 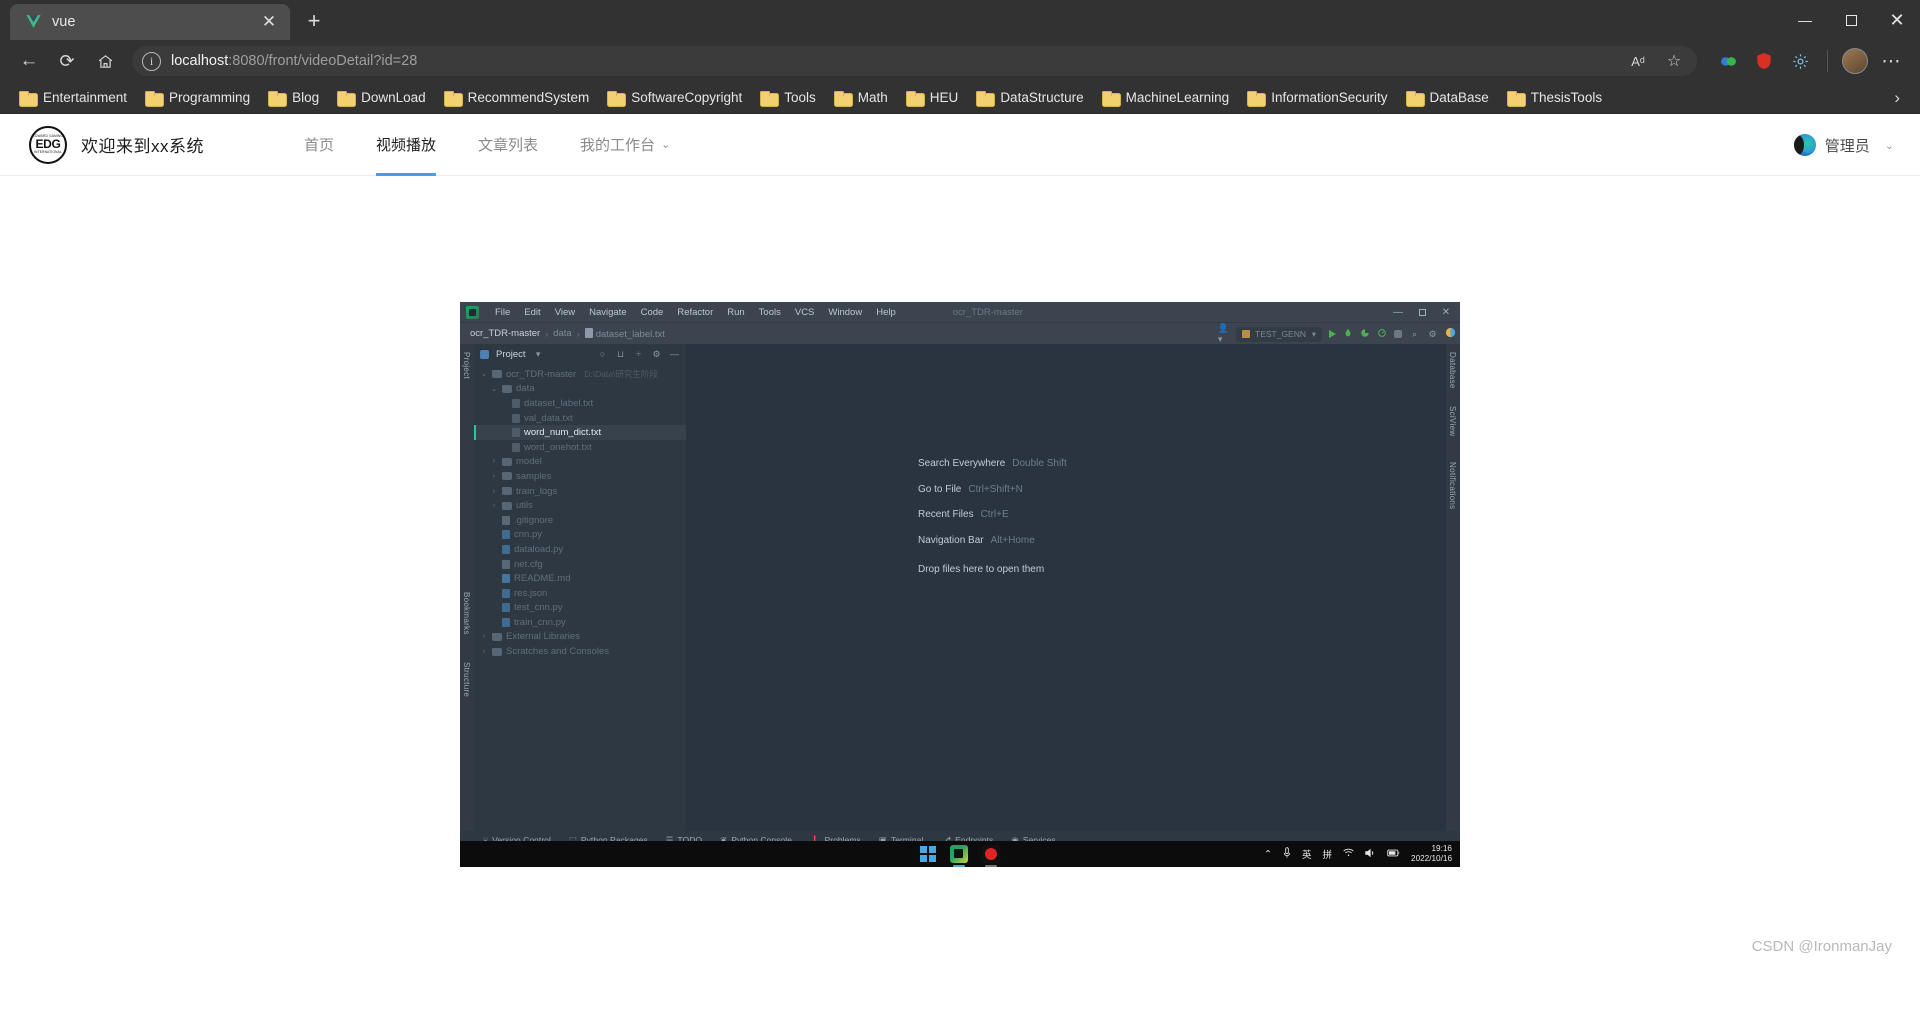 I want to click on bookmark-informationsecurity: InformationSecurity, so click(x=1317, y=97).